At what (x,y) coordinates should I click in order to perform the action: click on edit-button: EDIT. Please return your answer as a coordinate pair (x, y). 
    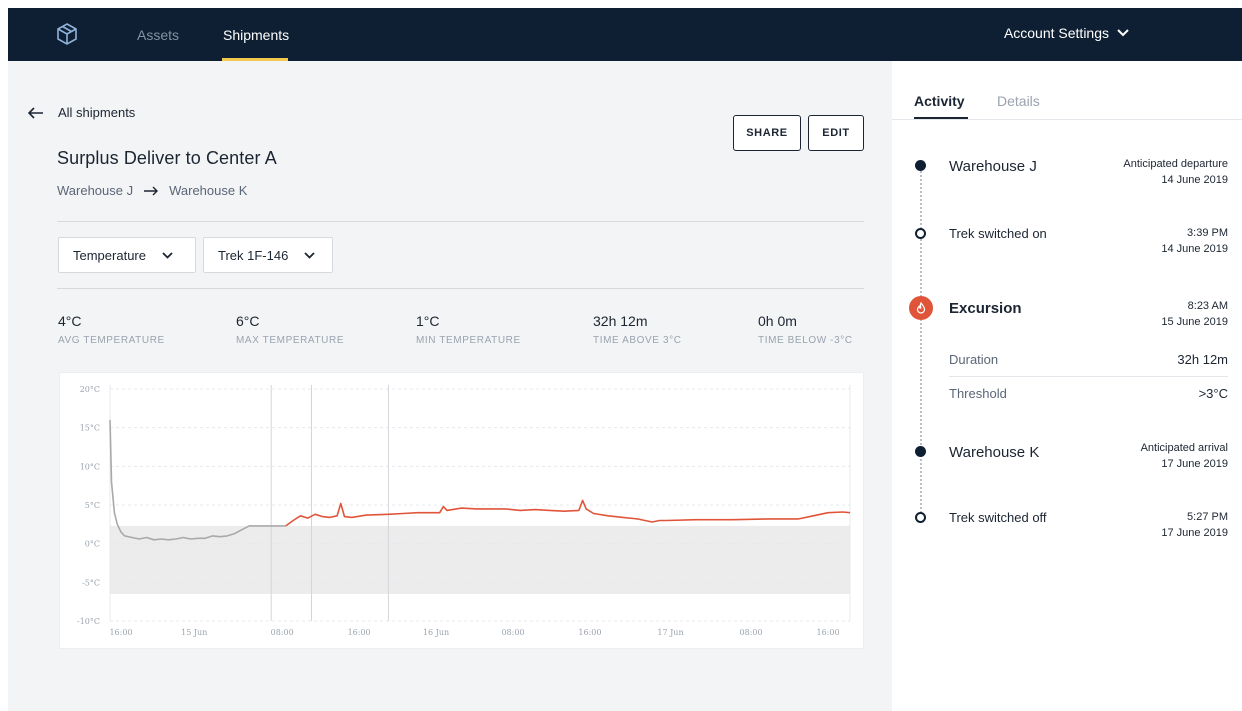
    Looking at the image, I should click on (836, 133).